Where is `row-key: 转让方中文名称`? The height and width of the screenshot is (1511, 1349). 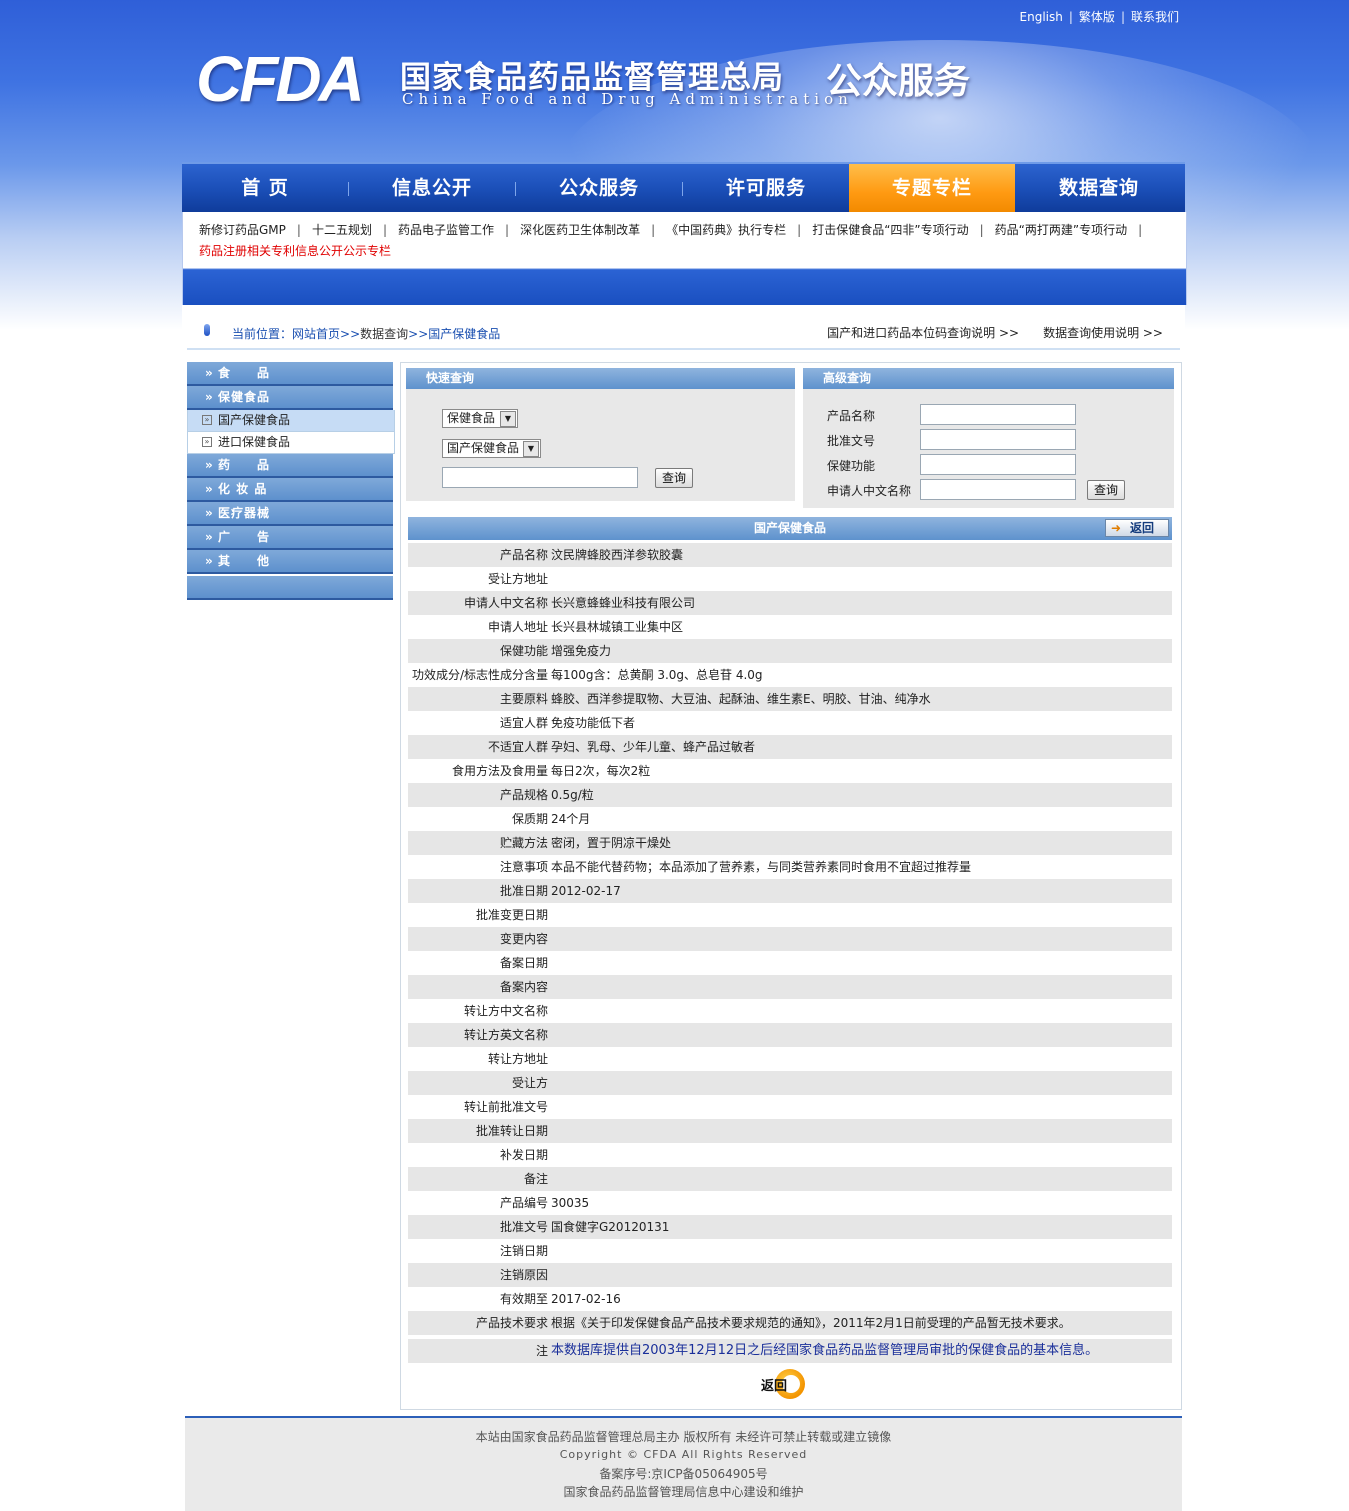 row-key: 转让方中文名称 is located at coordinates (505, 1011).